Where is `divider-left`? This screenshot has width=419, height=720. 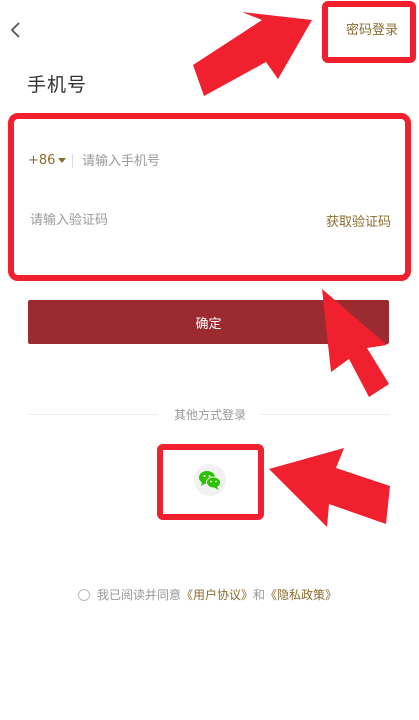 divider-left is located at coordinates (93, 414).